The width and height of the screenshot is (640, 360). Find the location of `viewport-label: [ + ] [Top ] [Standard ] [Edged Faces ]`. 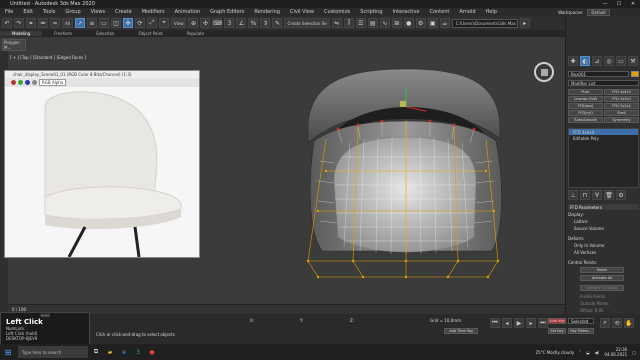

viewport-label: [ + ] [Top ] [Standard ] [Edged Faces ] is located at coordinates (48, 57).